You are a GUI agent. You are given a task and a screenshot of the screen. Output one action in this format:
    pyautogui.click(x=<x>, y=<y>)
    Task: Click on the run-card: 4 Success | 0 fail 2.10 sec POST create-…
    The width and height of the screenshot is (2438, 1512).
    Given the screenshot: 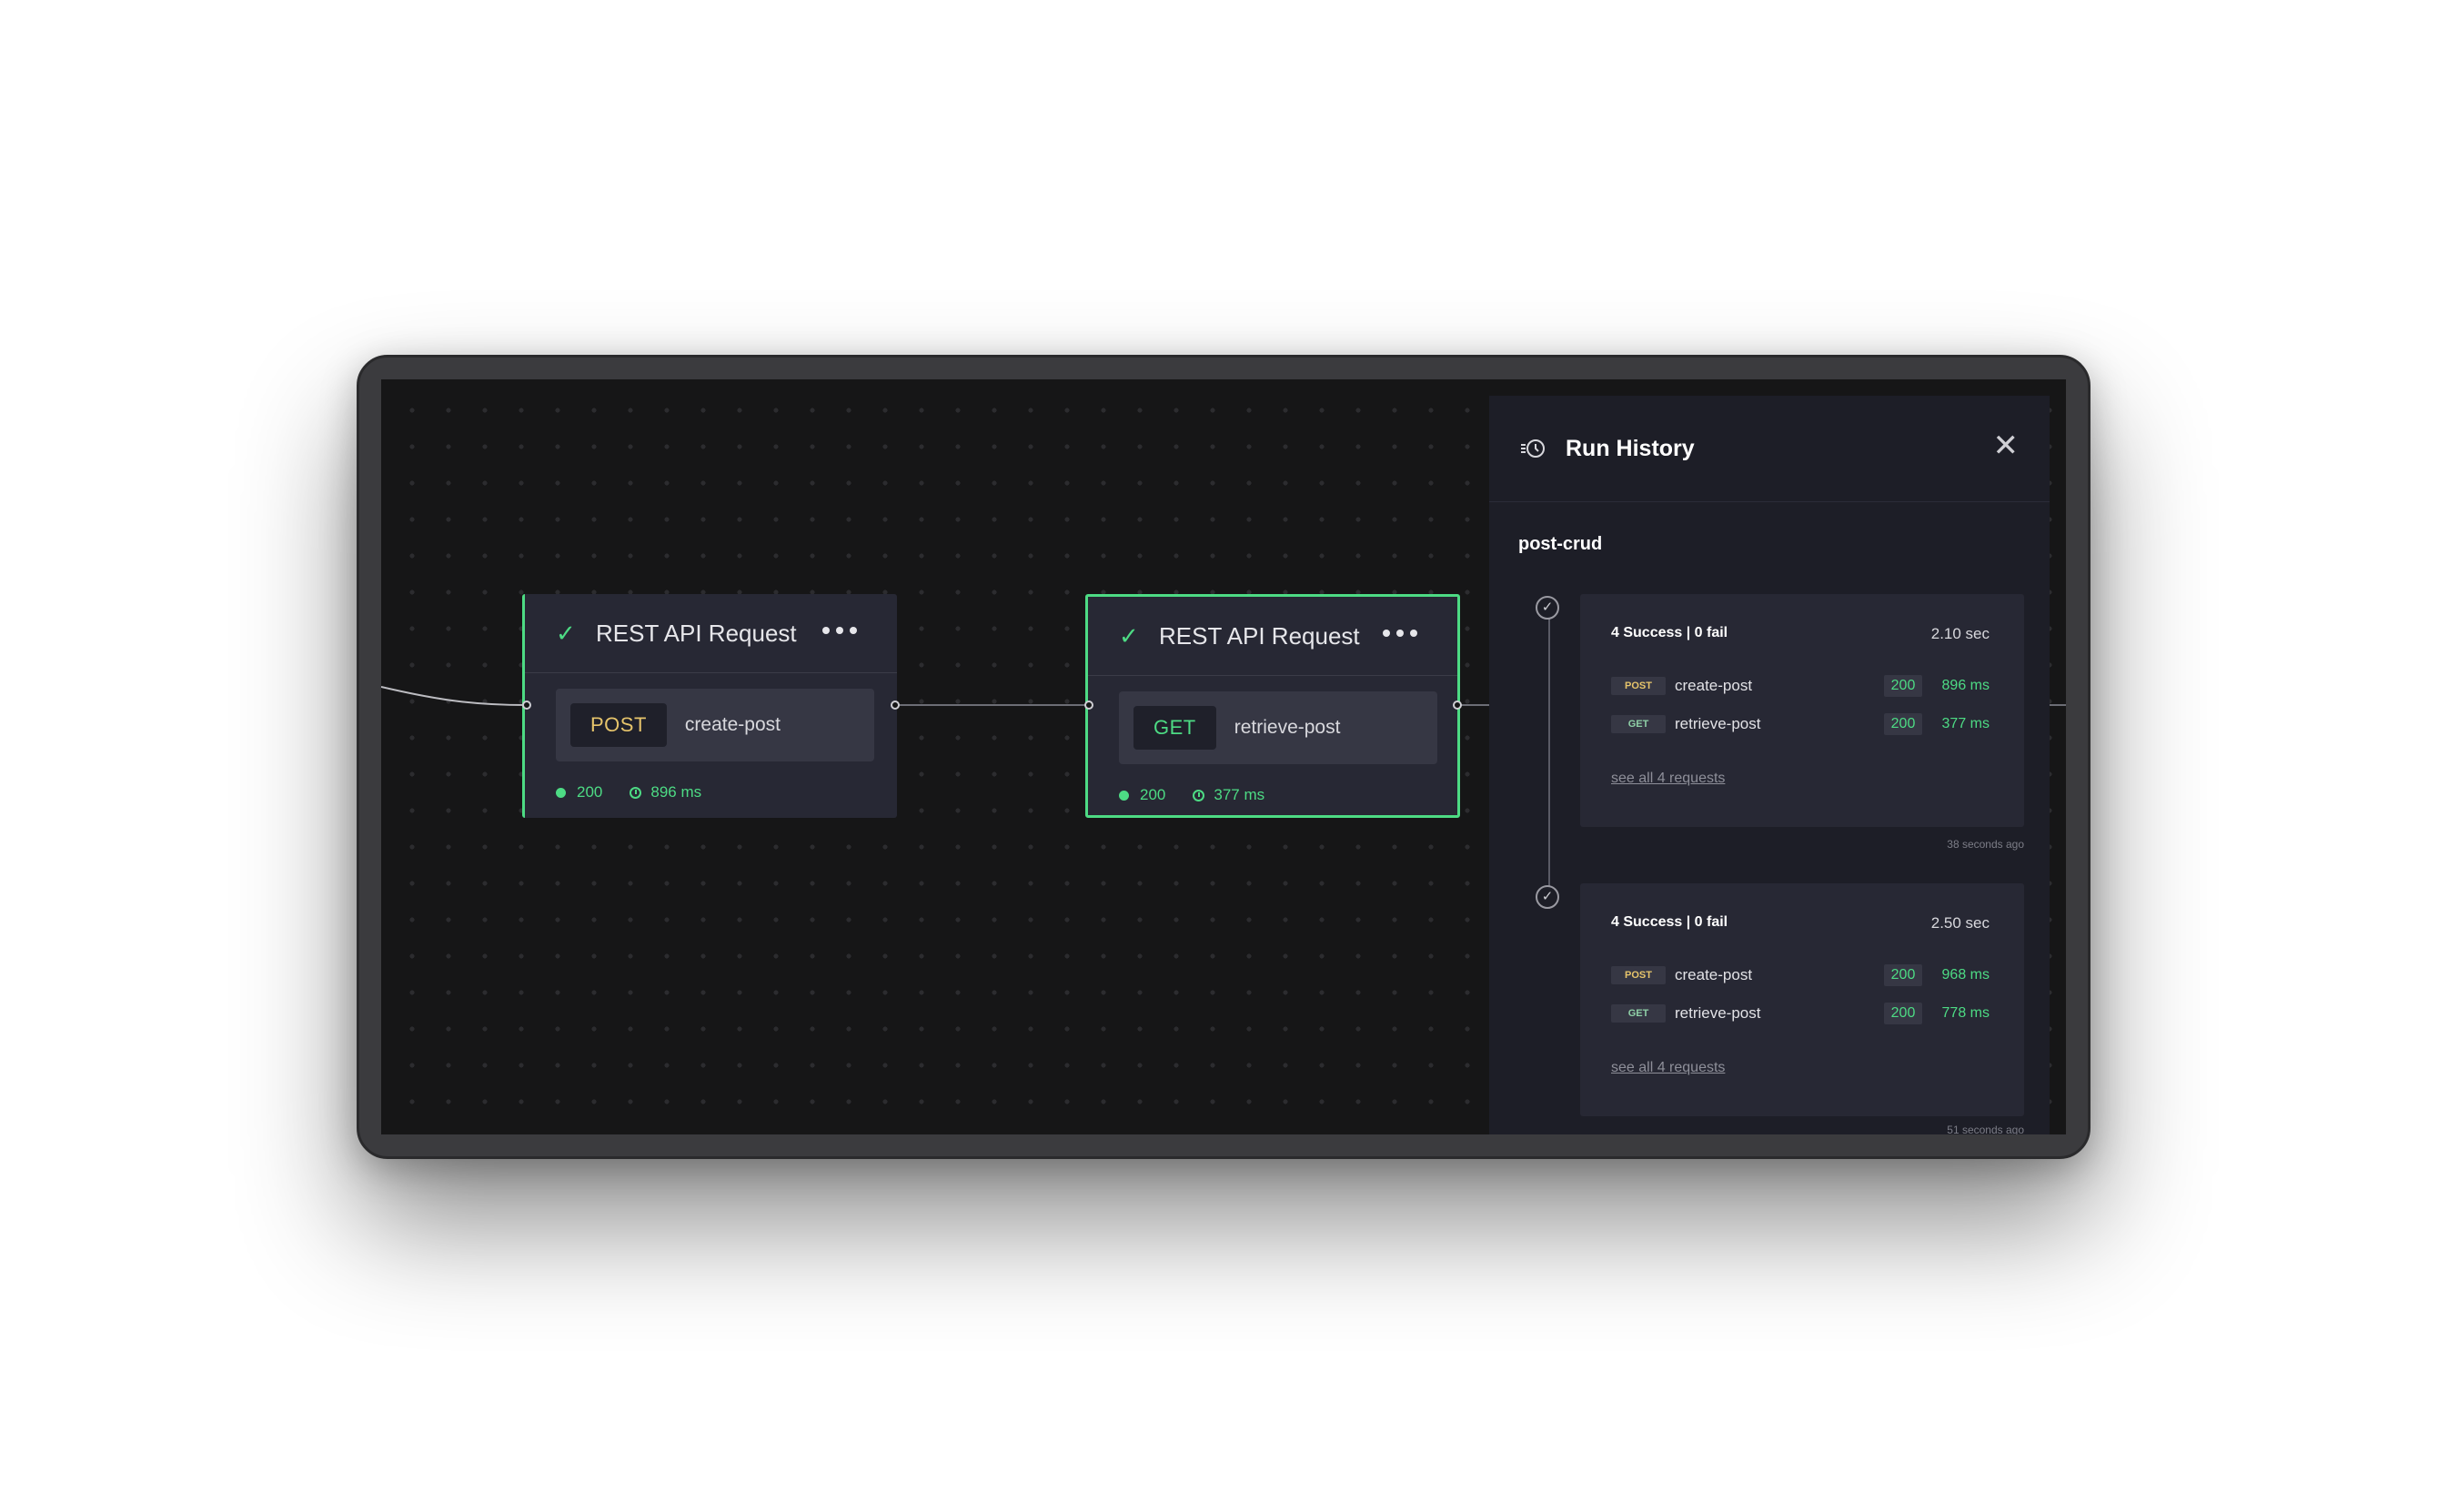 What is the action you would take?
    pyautogui.click(x=1802, y=711)
    